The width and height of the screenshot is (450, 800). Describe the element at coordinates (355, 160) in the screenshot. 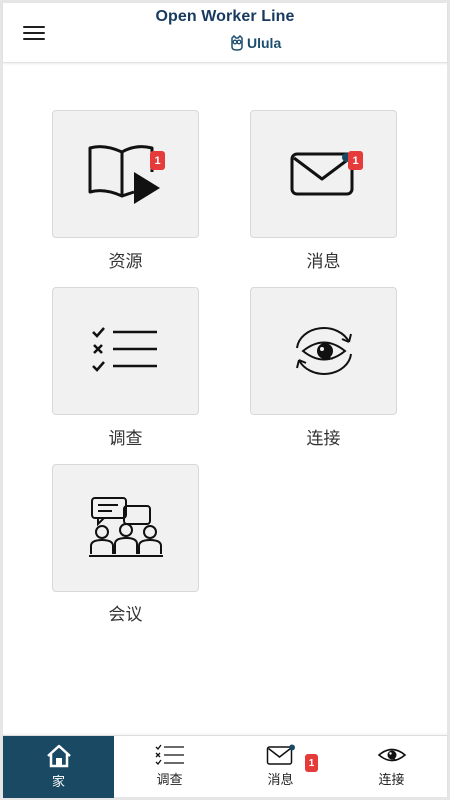

I see `messages-badge: 1` at that location.